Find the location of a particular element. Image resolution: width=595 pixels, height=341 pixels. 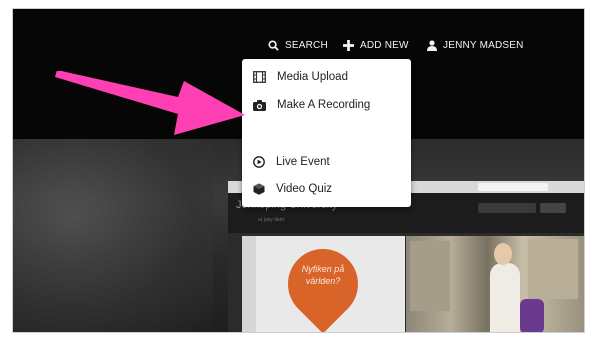

user-icon is located at coordinates (432, 45).